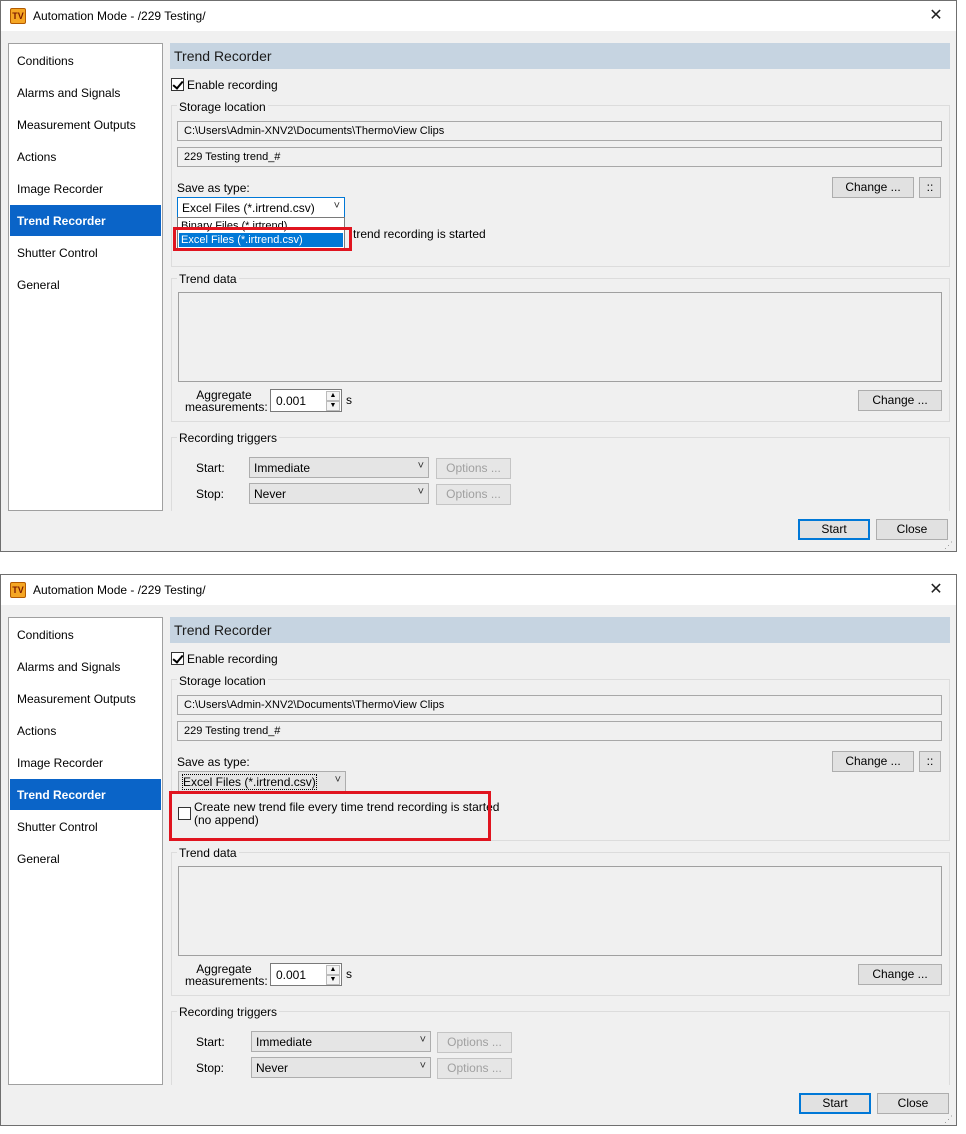 This screenshot has width=966, height=1134. Describe the element at coordinates (262, 239) in the screenshot. I see `highlight-box-excel-option` at that location.